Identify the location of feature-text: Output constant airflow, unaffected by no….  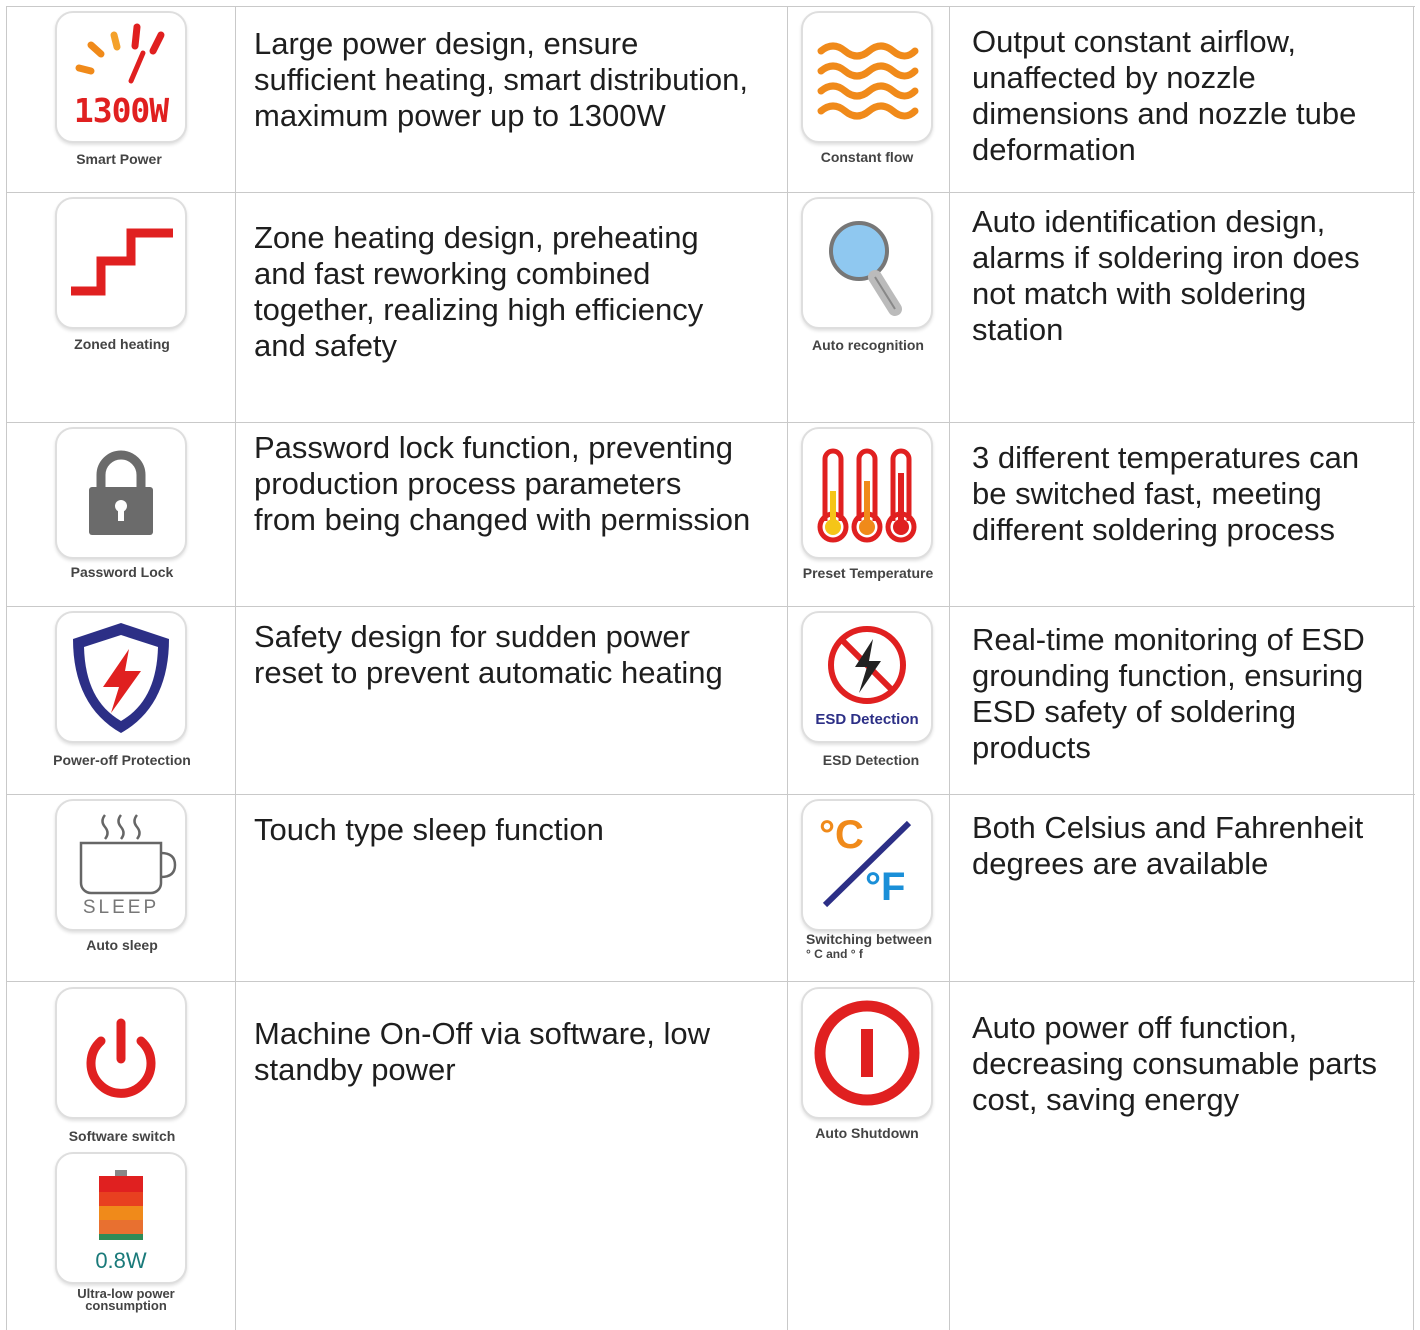
(1164, 95).